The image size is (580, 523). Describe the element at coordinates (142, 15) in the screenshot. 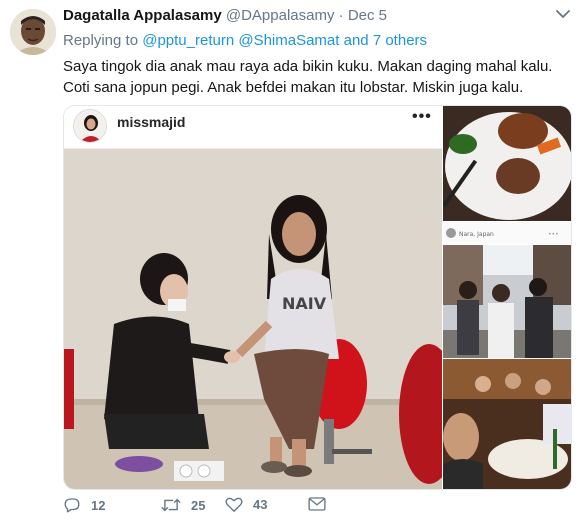

I see `author-name: Dagatalla Appalasamy` at that location.